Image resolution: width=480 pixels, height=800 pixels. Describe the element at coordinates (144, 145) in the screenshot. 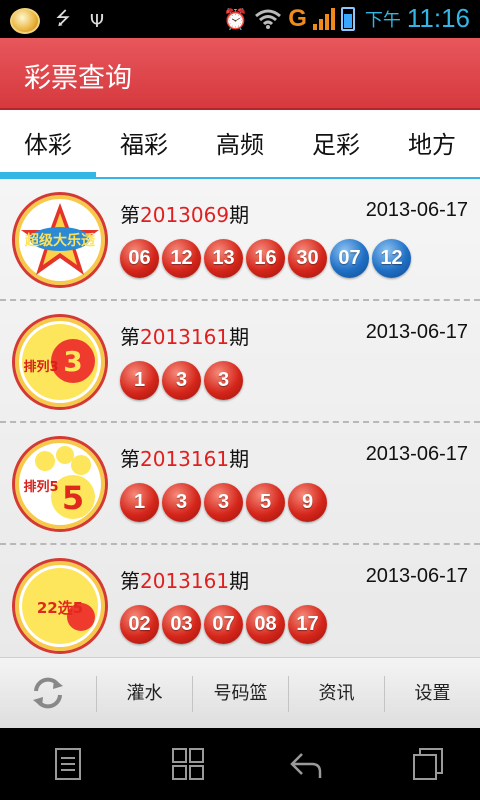

I see `tab-fucai: 福彩` at that location.